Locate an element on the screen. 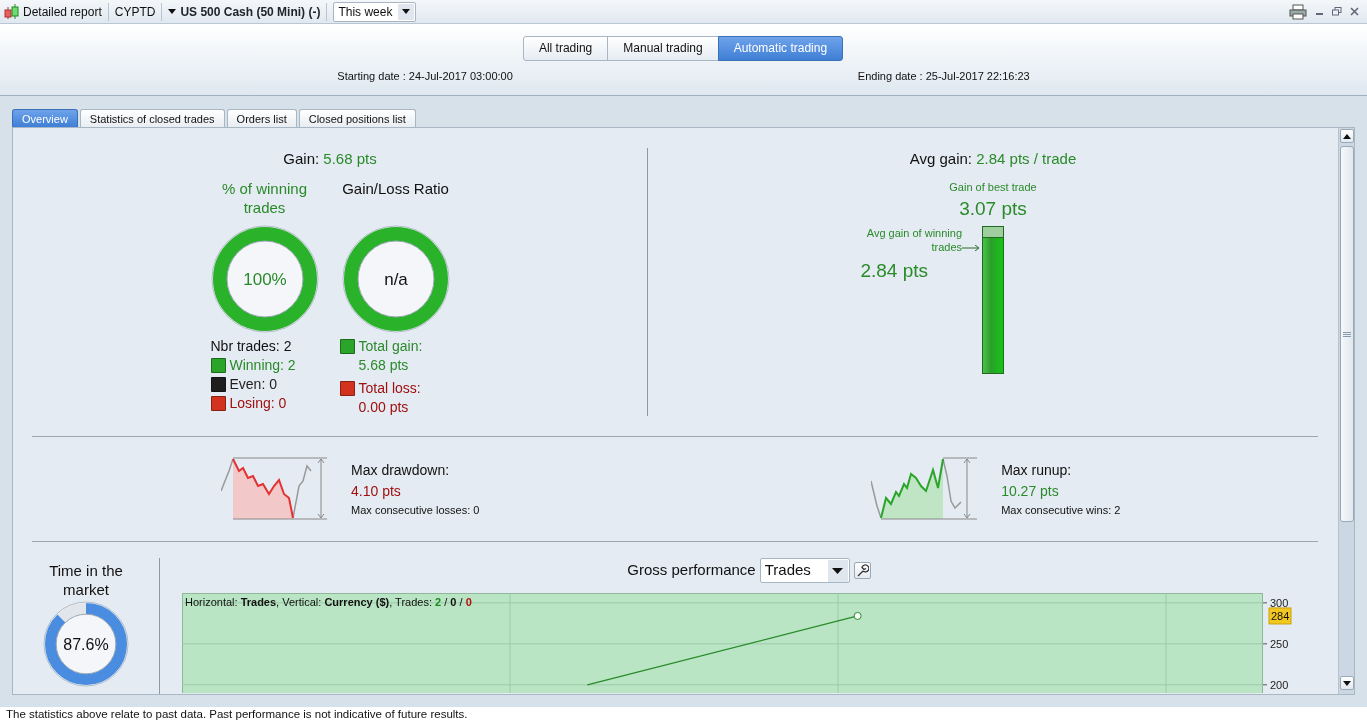 This screenshot has width=1367, height=721. stat-value: 10.27 pts is located at coordinates (1030, 491).